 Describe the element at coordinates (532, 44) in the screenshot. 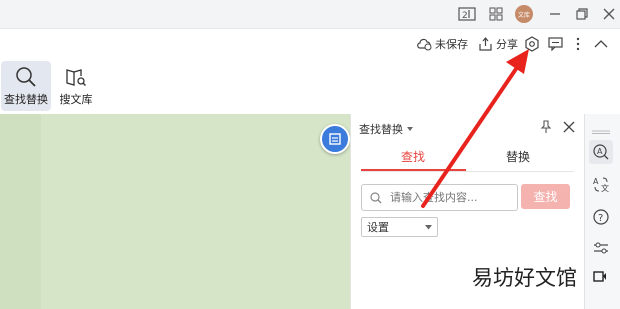

I see `gear-icon` at that location.